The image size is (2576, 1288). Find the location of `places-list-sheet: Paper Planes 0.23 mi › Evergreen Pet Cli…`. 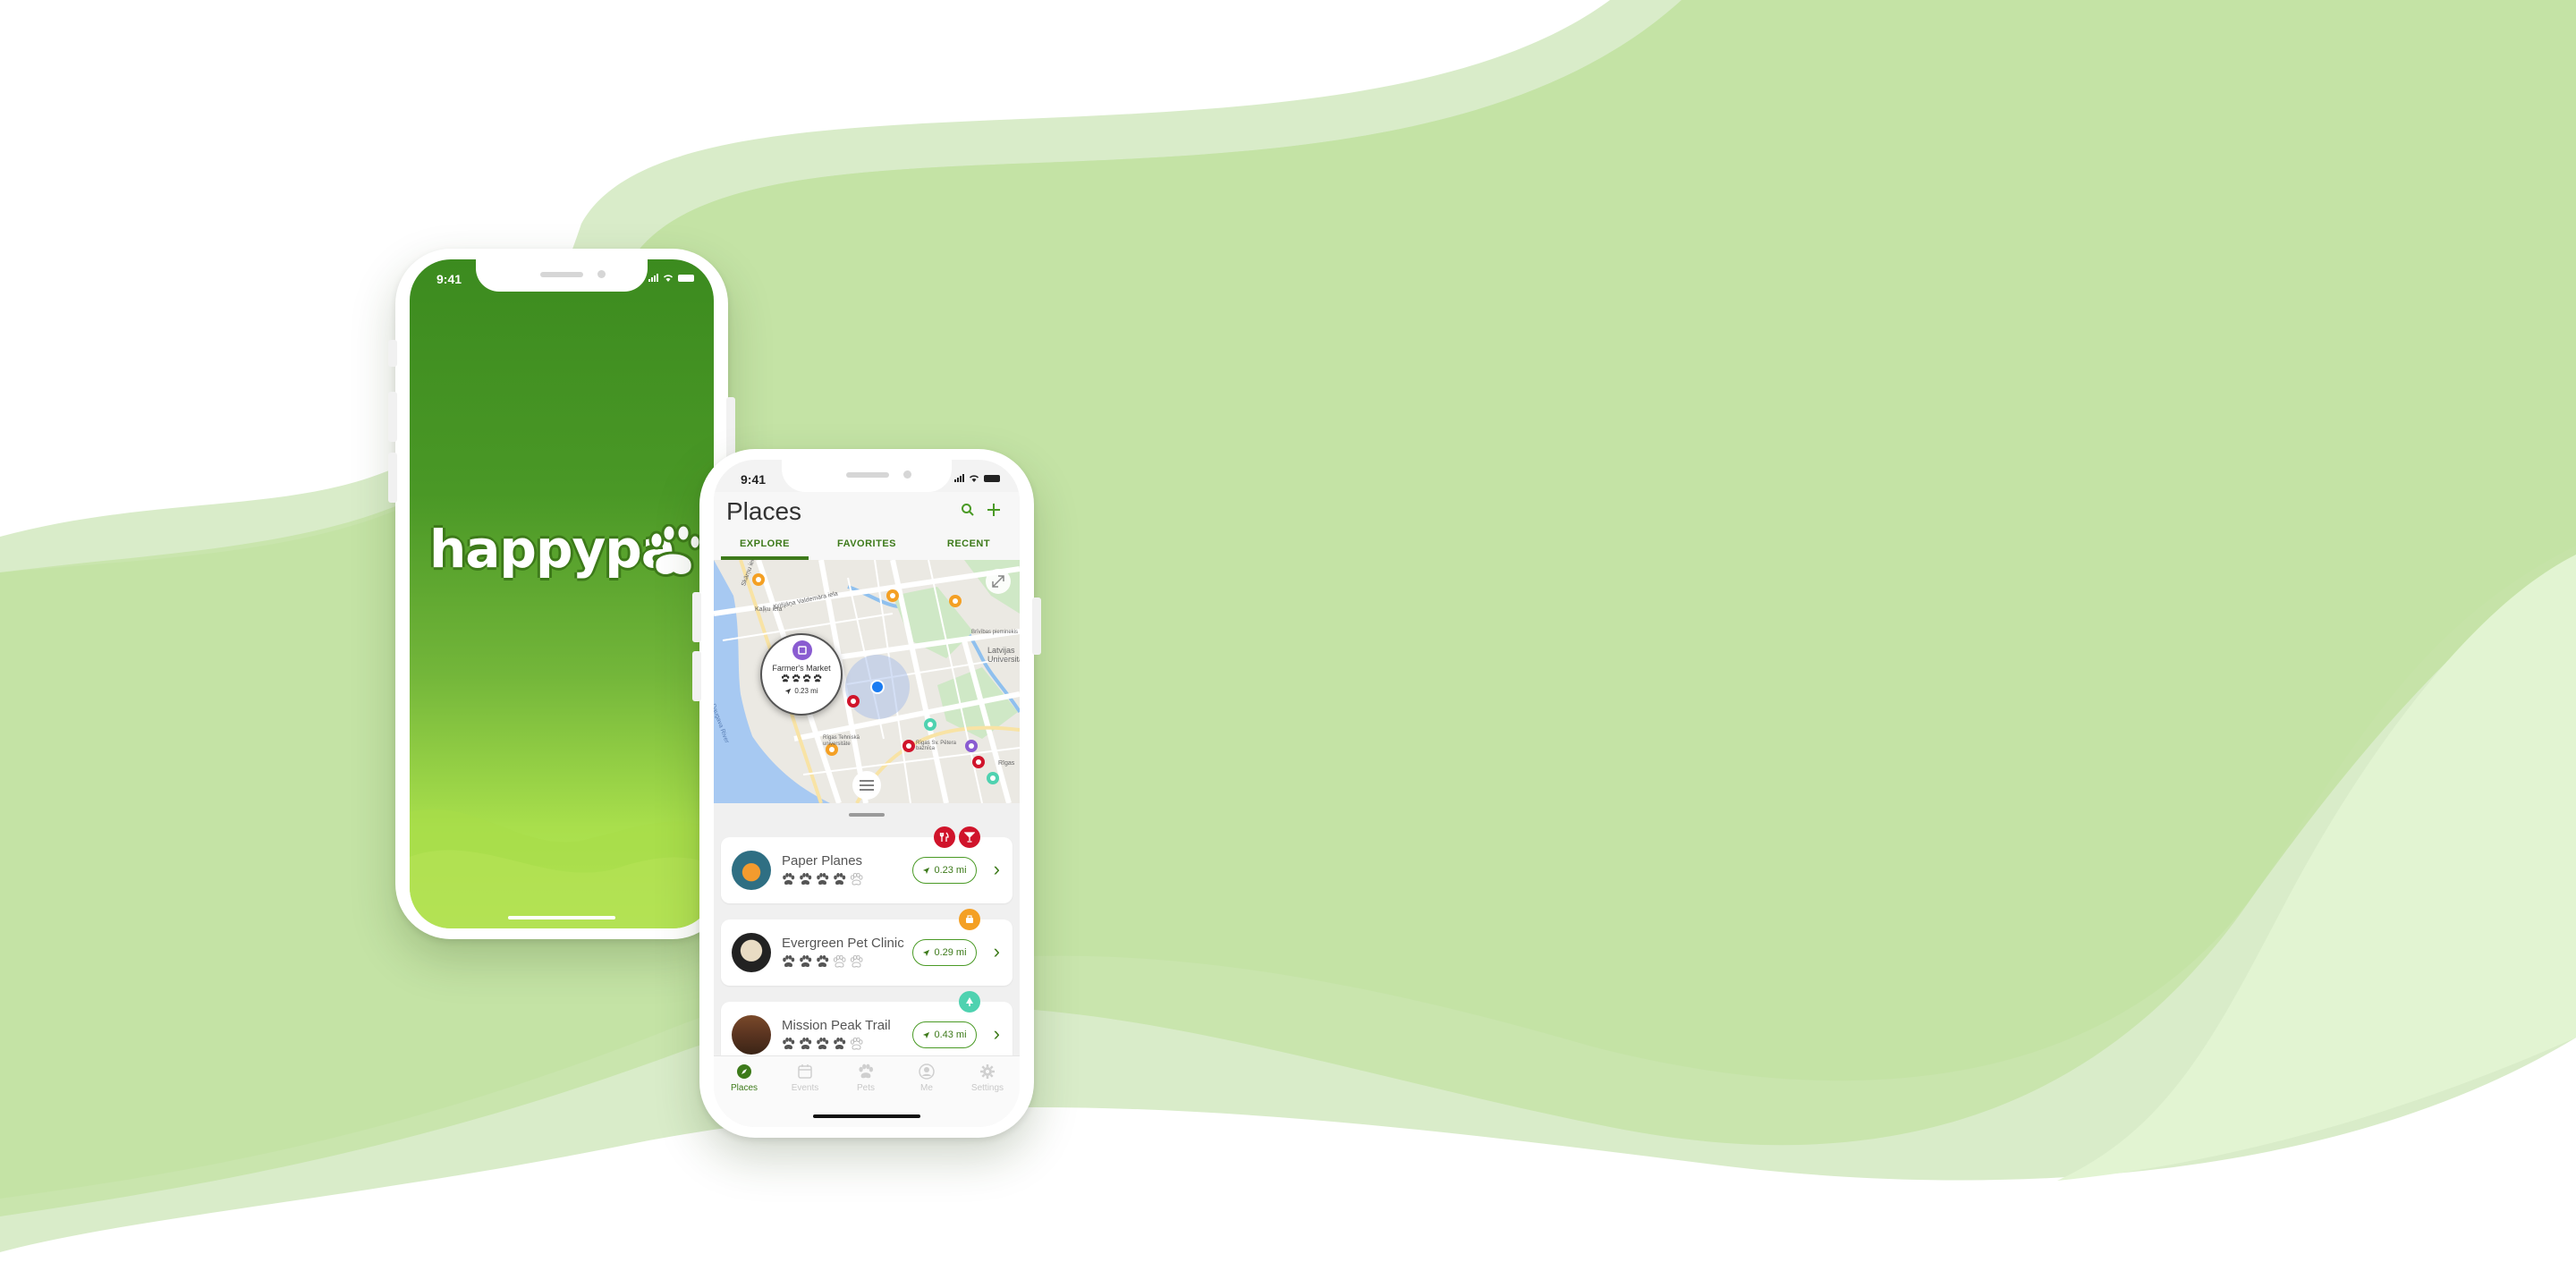

places-list-sheet: Paper Planes 0.23 mi › Evergreen Pet Cli… is located at coordinates (867, 929).